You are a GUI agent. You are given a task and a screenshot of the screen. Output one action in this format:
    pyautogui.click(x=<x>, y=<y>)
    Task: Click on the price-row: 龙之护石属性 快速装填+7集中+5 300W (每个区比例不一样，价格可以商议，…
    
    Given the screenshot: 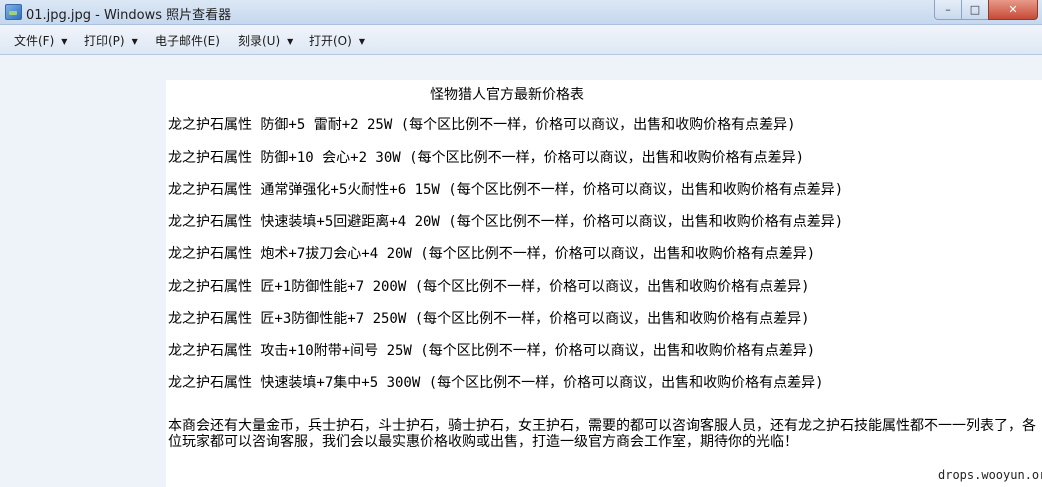 What is the action you would take?
    pyautogui.click(x=496, y=383)
    